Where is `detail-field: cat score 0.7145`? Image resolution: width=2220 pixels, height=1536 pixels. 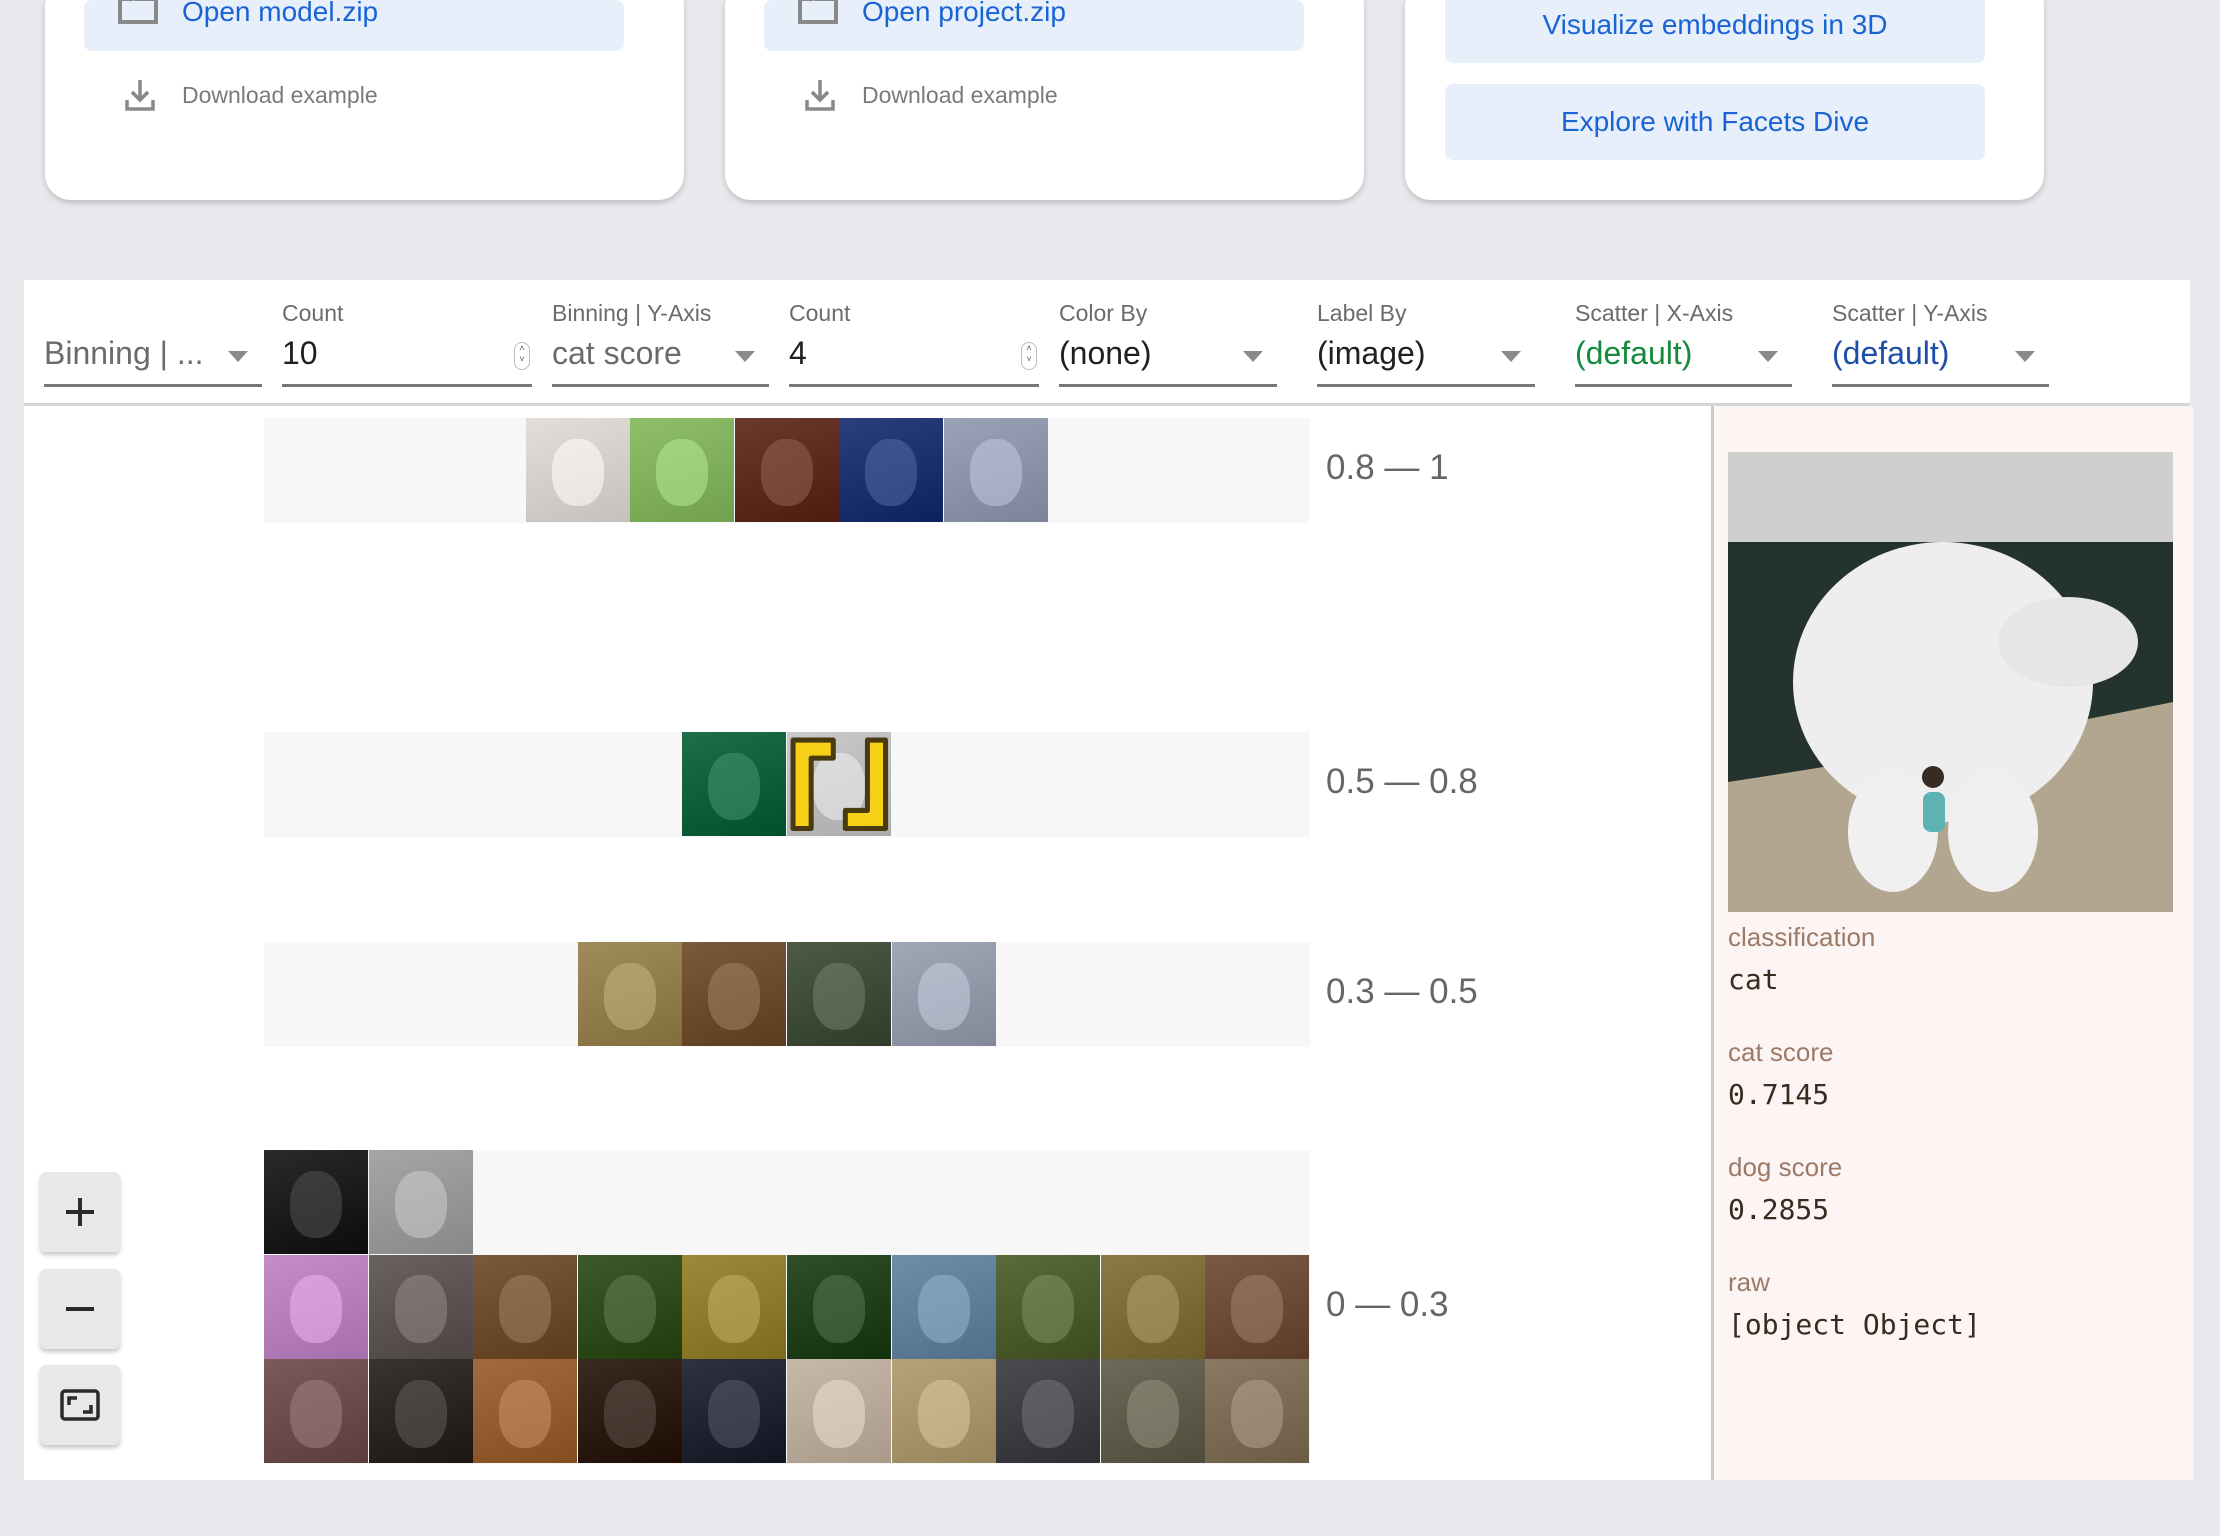 detail-field: cat score 0.7145 is located at coordinates (1781, 1074).